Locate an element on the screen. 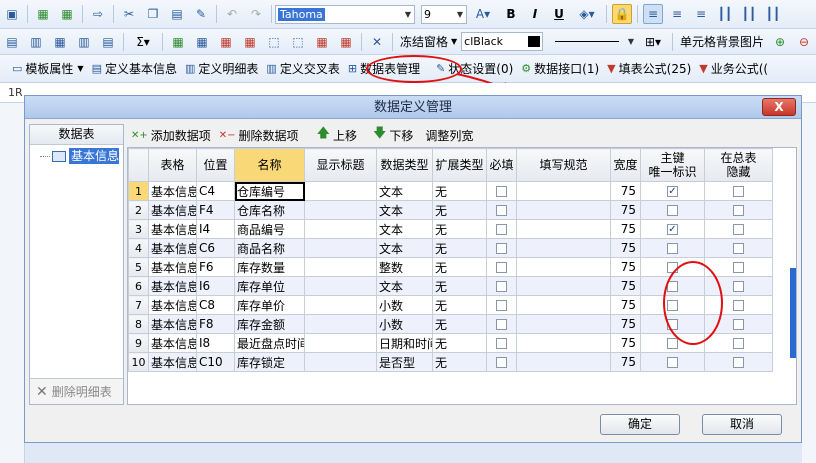 The height and width of the screenshot is (463, 816). grid-cell: 库存单位 is located at coordinates (269, 286).